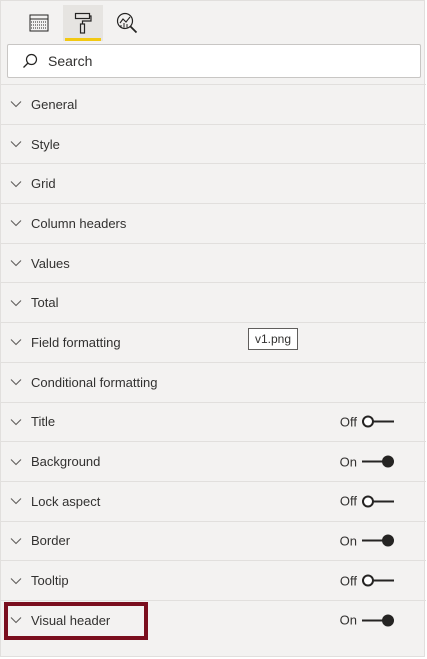 The height and width of the screenshot is (659, 427). Describe the element at coordinates (66, 462) in the screenshot. I see `section-label: Background` at that location.